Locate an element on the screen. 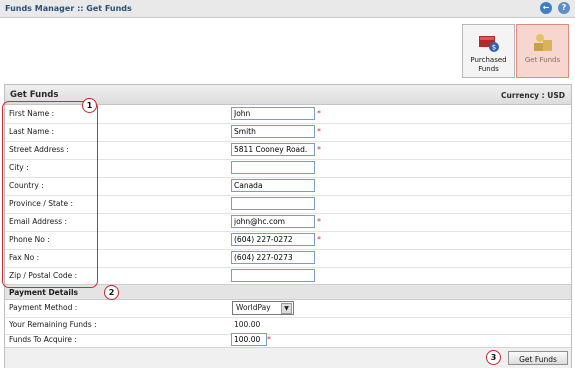 The width and height of the screenshot is (575, 369). zip-postal-code-field is located at coordinates (273, 275).